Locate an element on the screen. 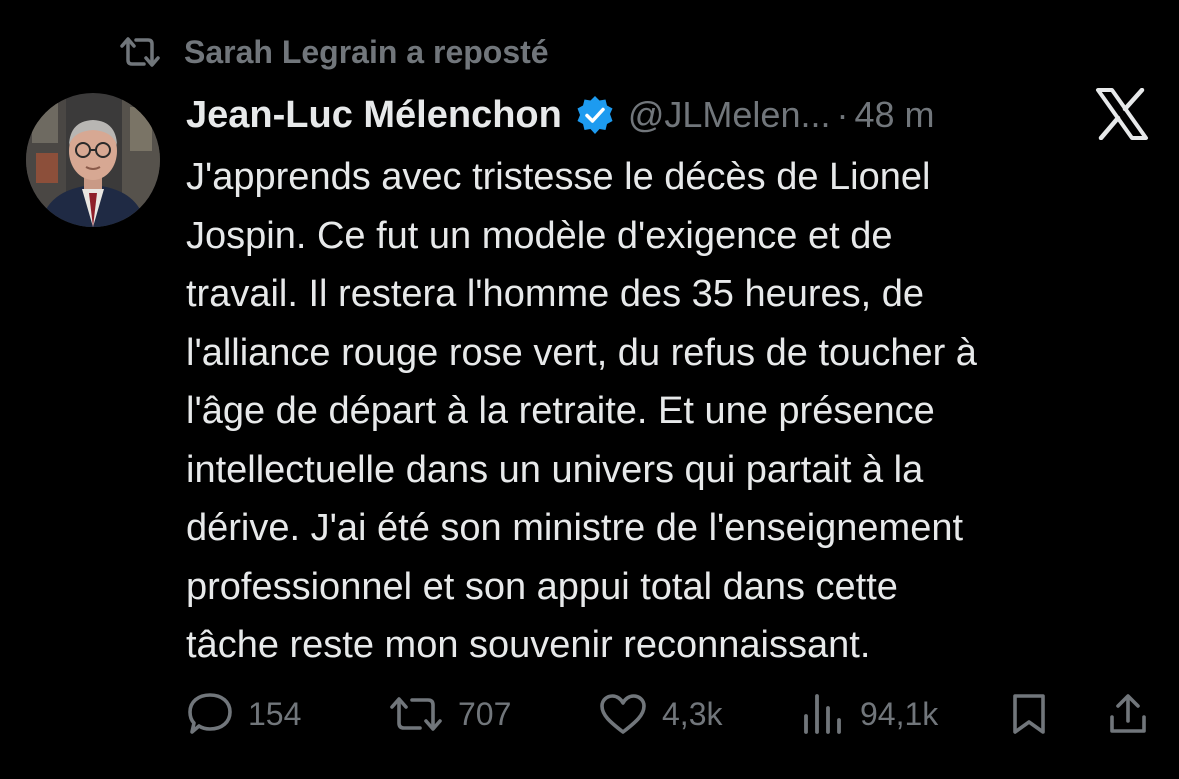 Image resolution: width=1179 pixels, height=779 pixels. repost-text: Sarah Legrain a reposté is located at coordinates (366, 52).